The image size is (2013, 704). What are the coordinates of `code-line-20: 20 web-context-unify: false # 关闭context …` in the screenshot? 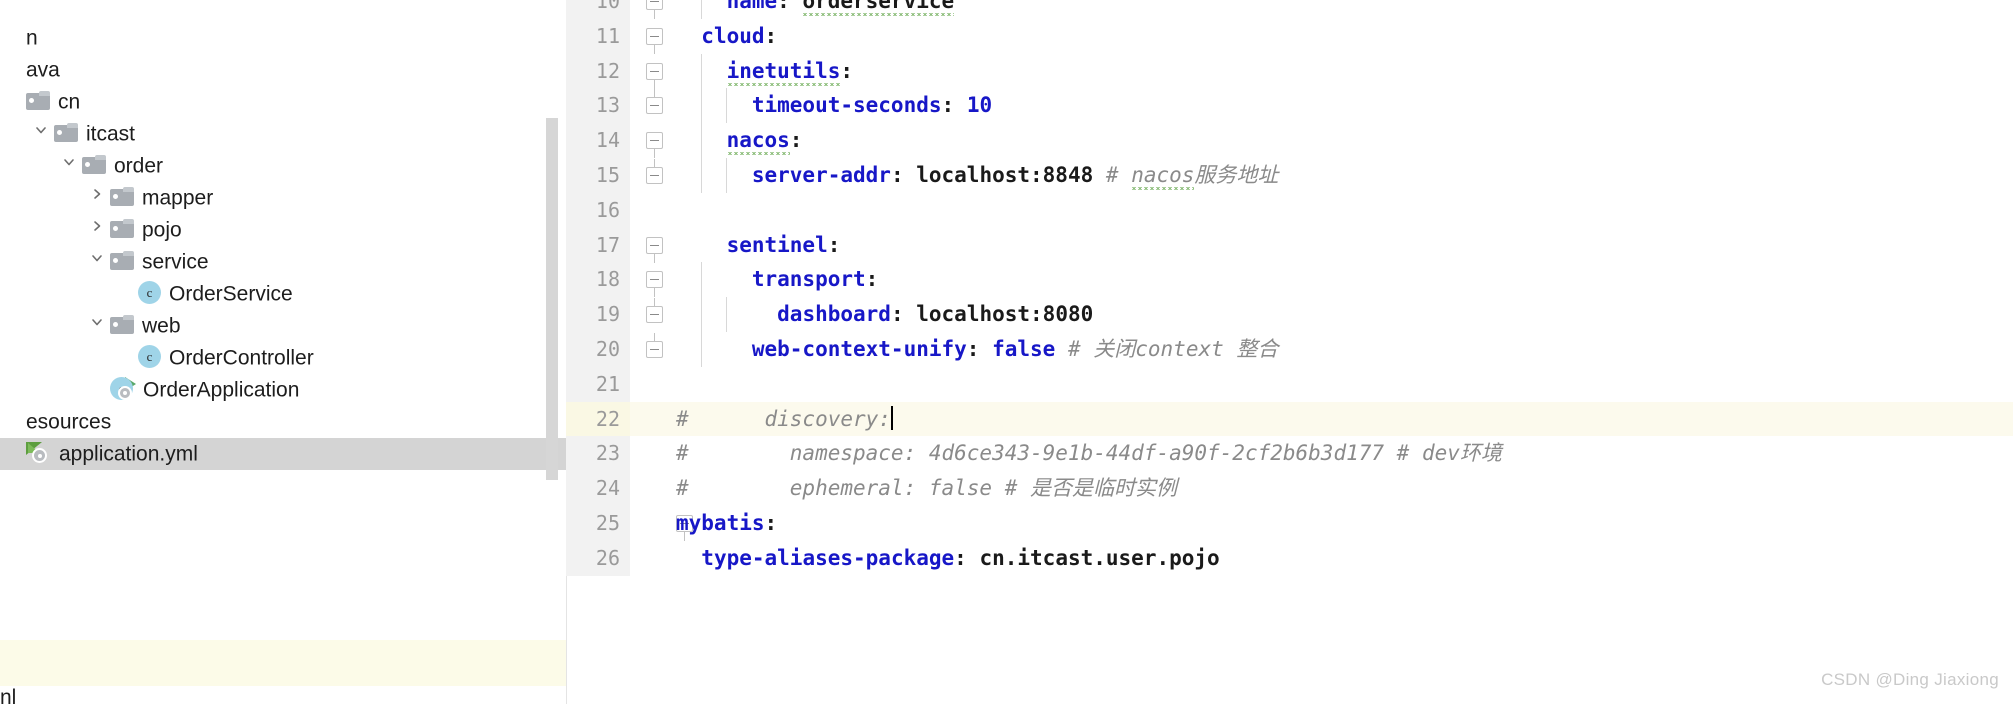 It's located at (1289, 349).